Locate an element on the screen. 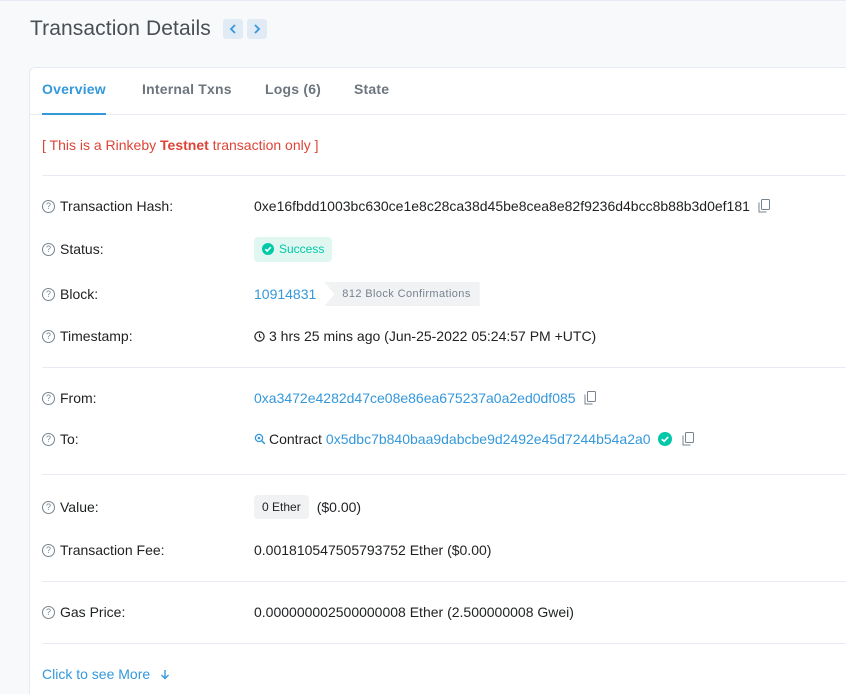 The width and height of the screenshot is (846, 694). value-value-wrap: 0 Ether ($0.00) is located at coordinates (307, 507).